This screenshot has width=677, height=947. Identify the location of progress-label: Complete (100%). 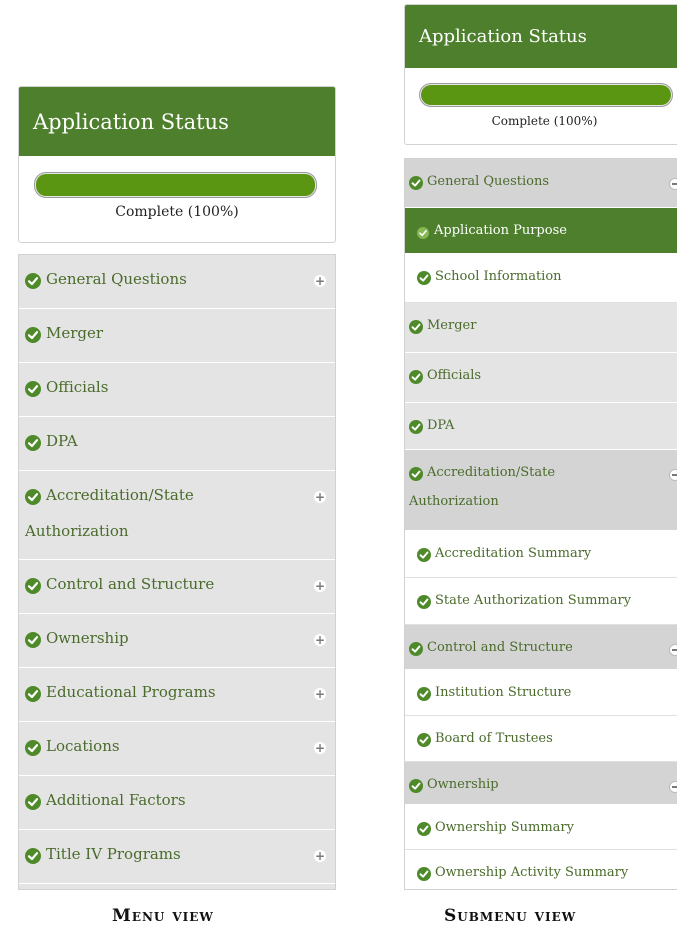
(177, 212).